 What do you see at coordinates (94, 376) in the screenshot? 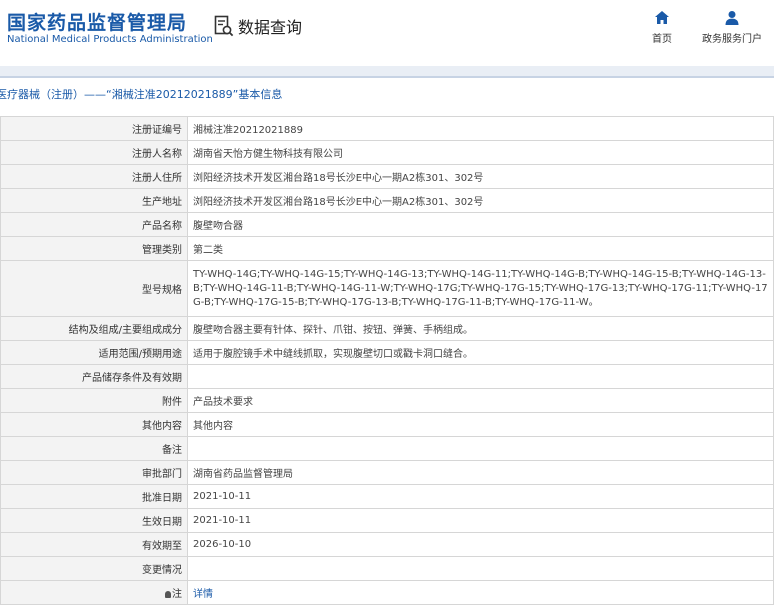
I see `field-label: 产品储存条件及有效期` at bounding box center [94, 376].